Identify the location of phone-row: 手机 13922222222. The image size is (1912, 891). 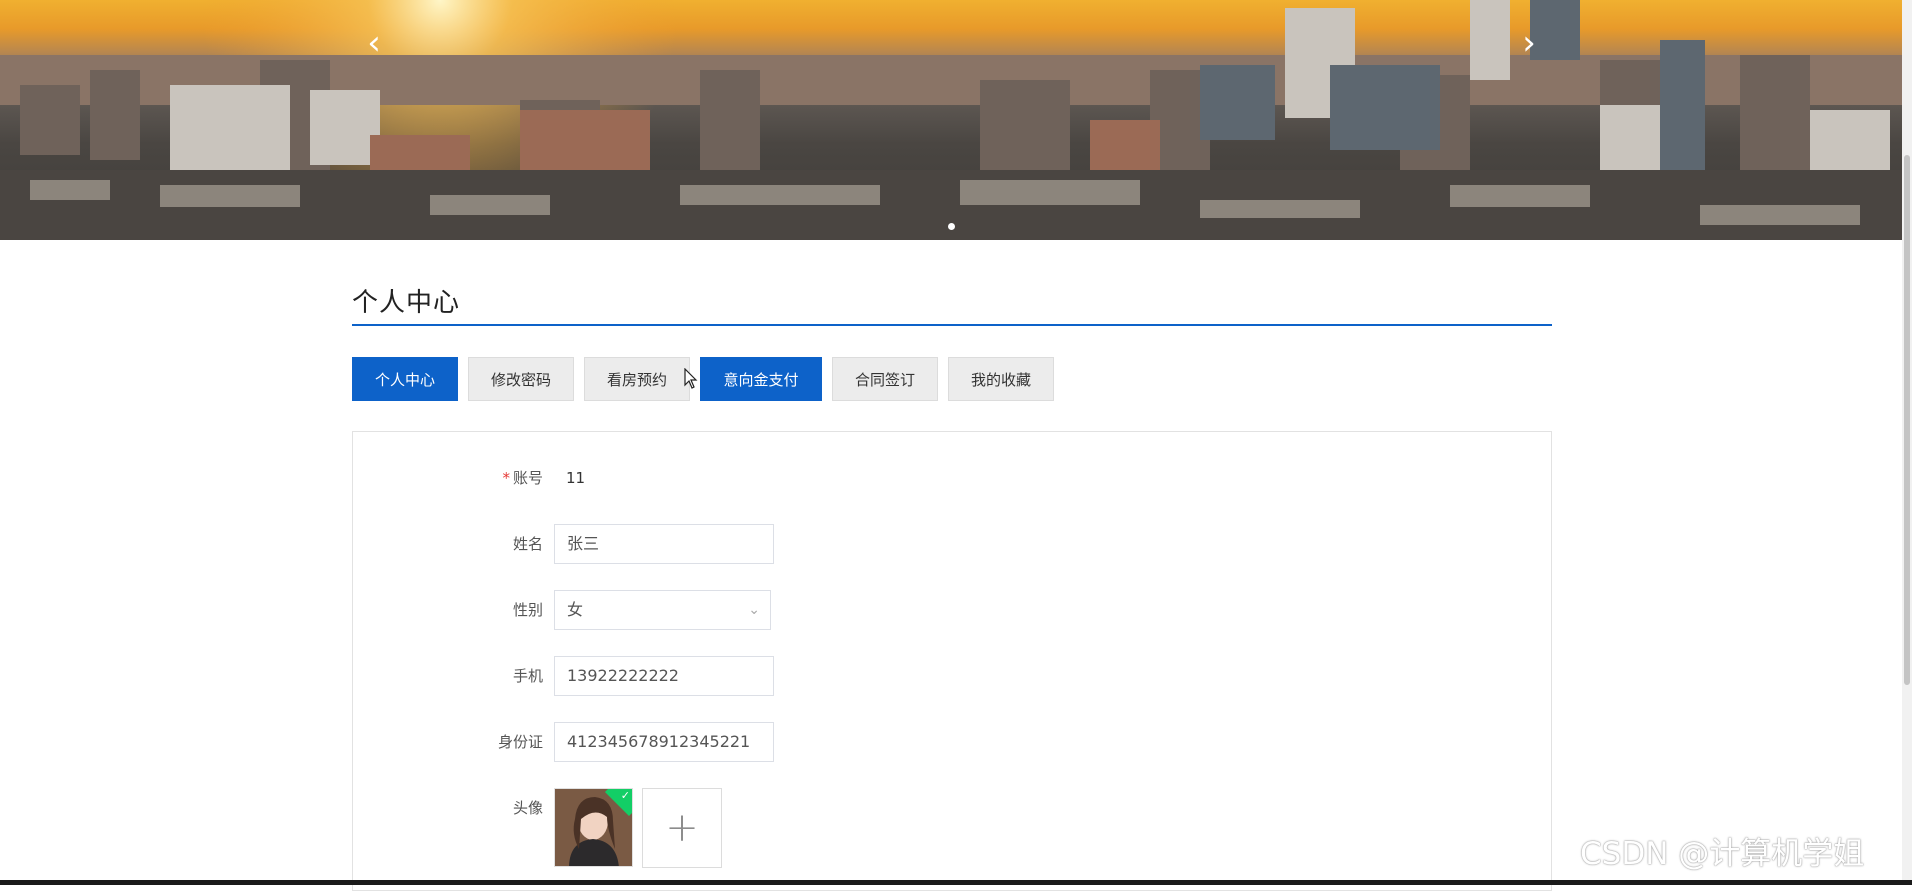
(952, 676).